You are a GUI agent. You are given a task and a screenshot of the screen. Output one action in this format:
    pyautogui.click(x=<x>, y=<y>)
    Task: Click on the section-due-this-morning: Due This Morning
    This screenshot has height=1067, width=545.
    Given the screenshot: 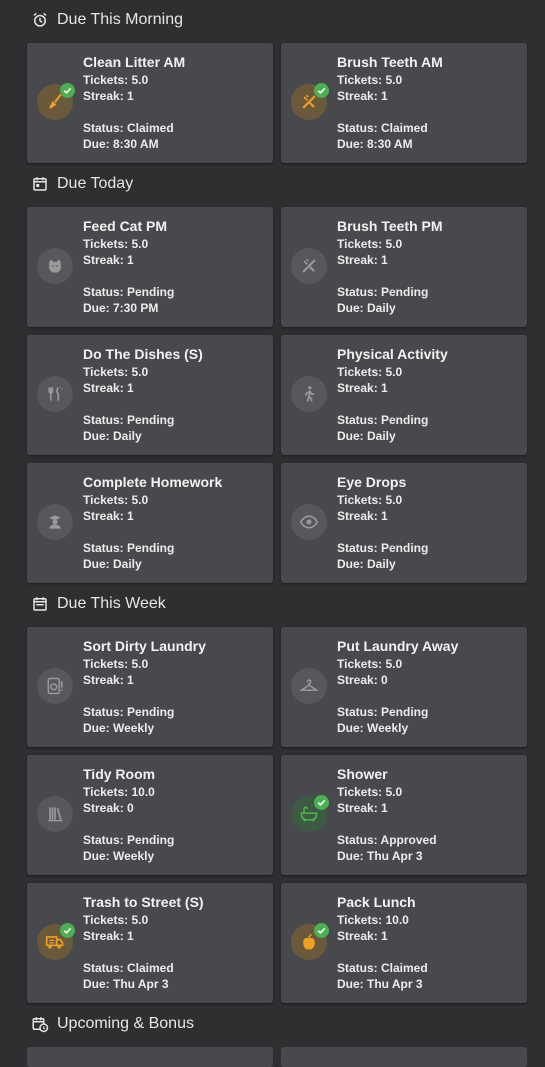 What is the action you would take?
    pyautogui.click(x=272, y=20)
    